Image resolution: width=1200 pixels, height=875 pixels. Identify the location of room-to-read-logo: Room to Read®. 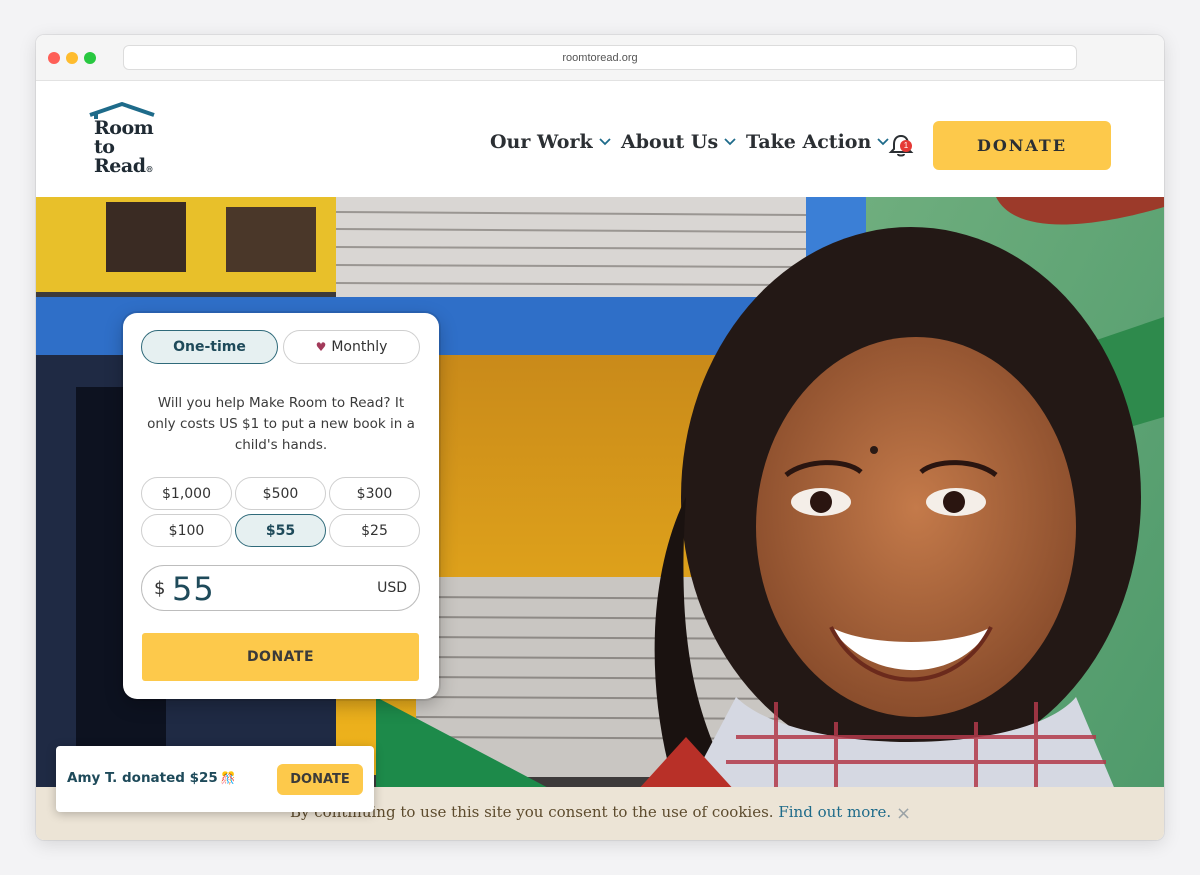
(124, 141).